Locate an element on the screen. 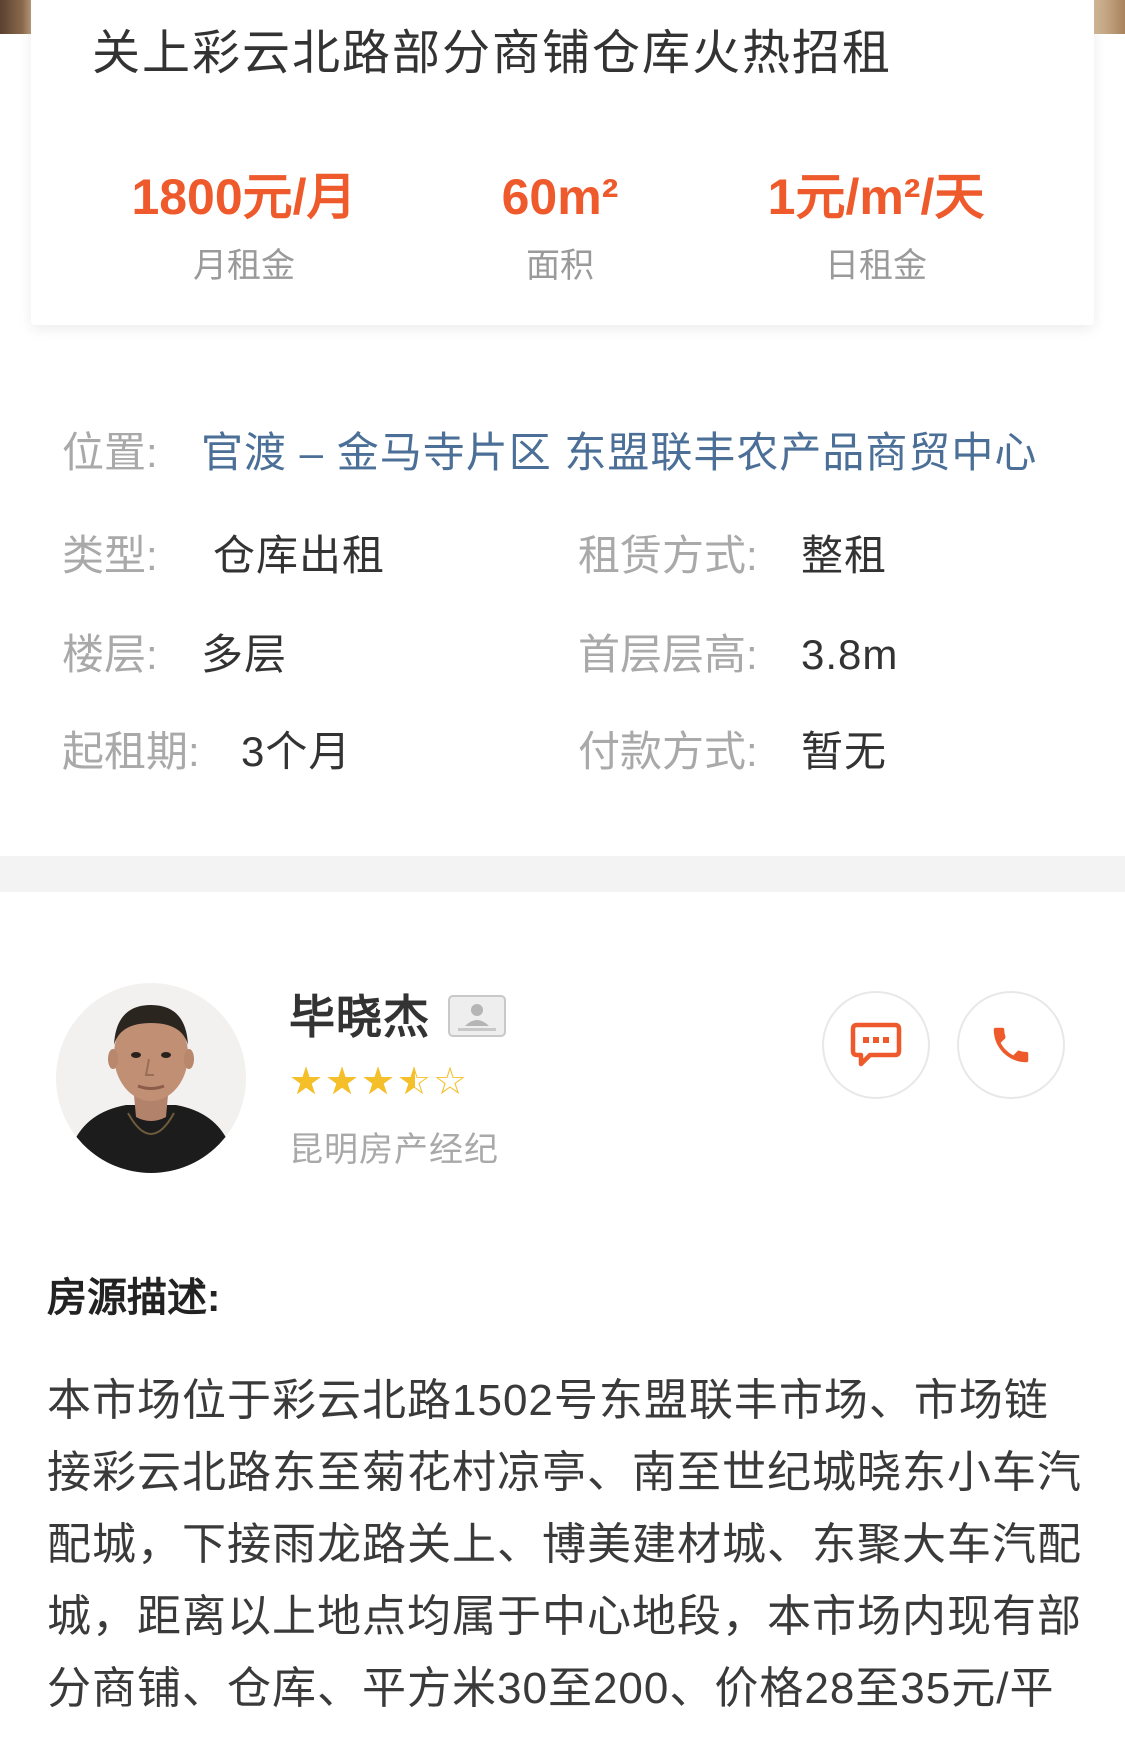 The image size is (1125, 1756). chat-button is located at coordinates (876, 1045).